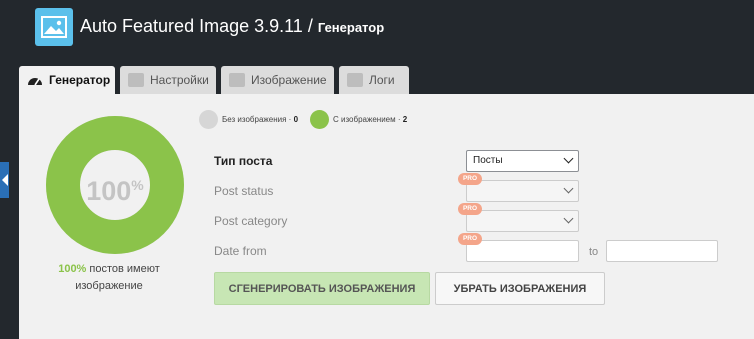 The width and height of the screenshot is (754, 339). I want to click on post-type-select: Посты, so click(522, 161).